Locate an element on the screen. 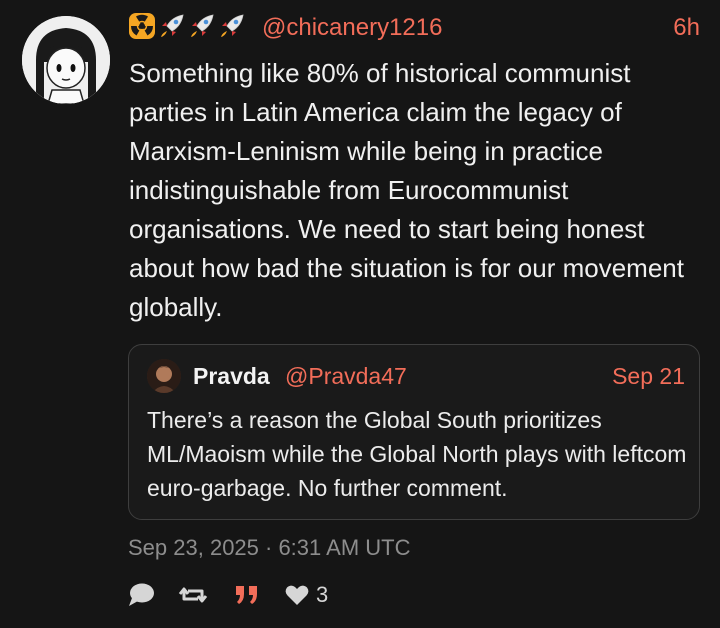  post-relative-time: 6h is located at coordinates (686, 28).